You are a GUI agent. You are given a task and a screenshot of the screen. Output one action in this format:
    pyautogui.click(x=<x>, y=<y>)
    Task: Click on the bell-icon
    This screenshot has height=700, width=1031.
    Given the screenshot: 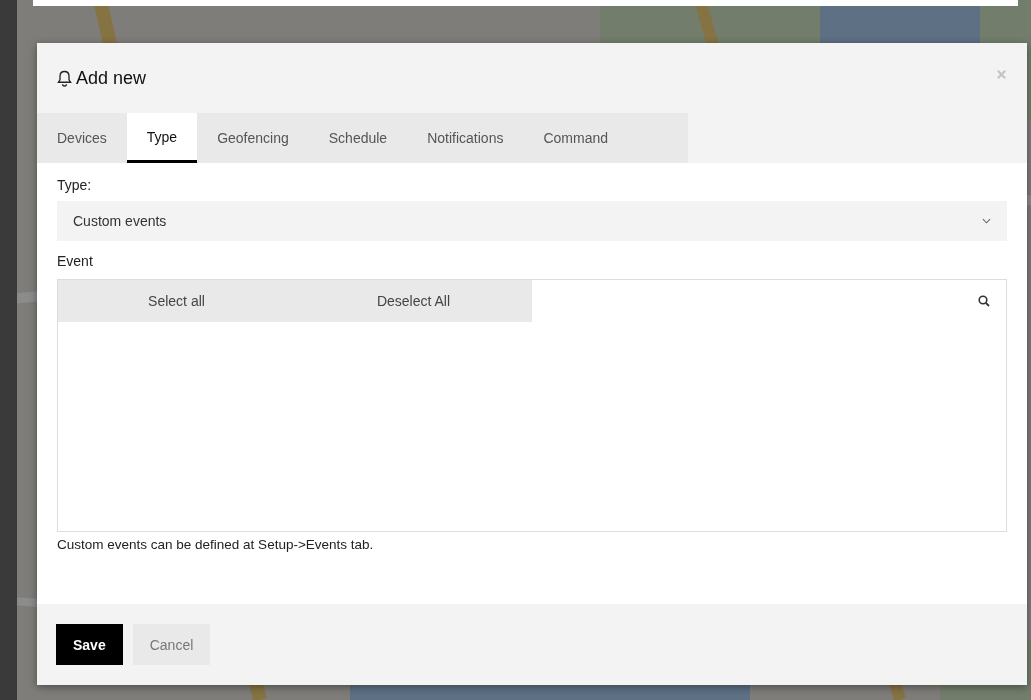 What is the action you would take?
    pyautogui.click(x=64, y=78)
    